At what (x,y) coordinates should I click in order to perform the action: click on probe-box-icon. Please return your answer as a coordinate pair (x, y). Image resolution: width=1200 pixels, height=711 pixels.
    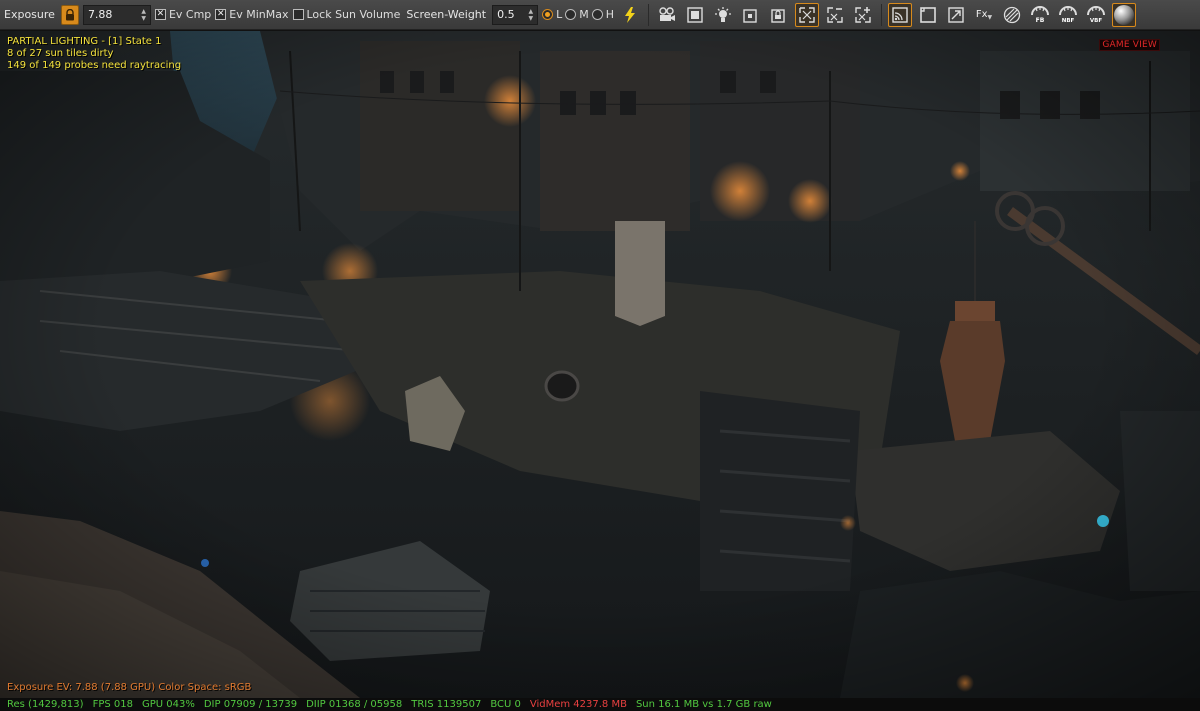
    Looking at the image, I should click on (750, 15).